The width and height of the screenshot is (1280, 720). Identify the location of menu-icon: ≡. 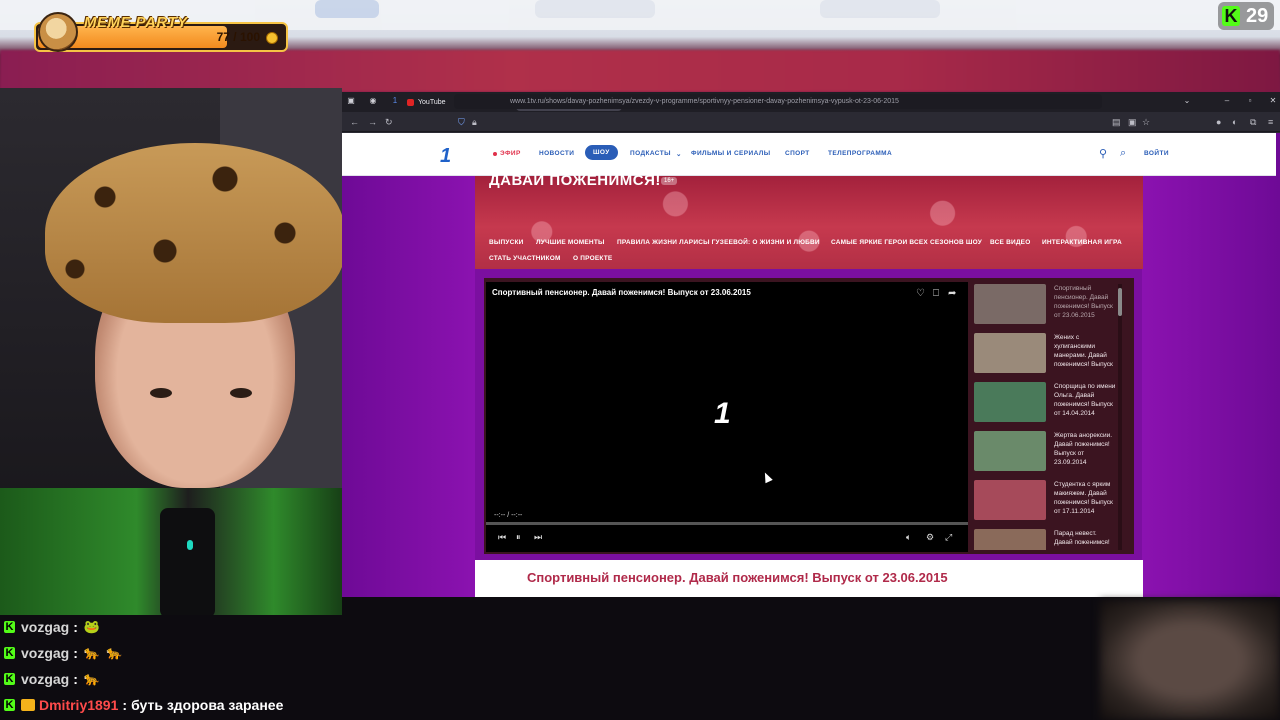
(1270, 122).